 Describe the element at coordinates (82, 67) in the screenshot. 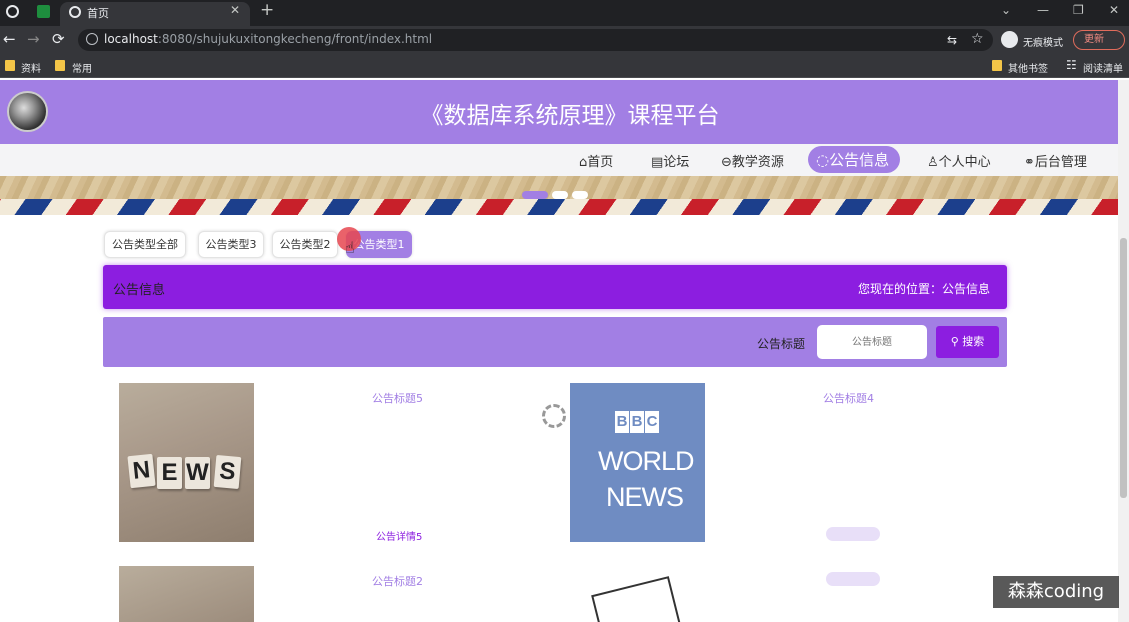

I see `bookmark-item: 常用` at that location.